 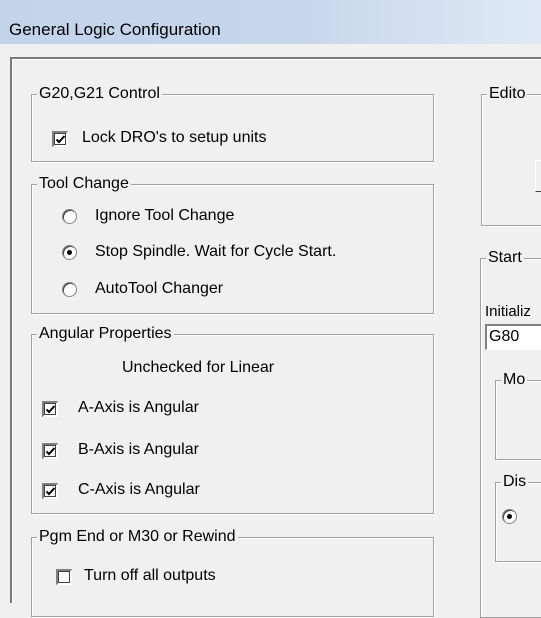 I want to click on init-codes-label: Initializ, so click(x=508, y=311).